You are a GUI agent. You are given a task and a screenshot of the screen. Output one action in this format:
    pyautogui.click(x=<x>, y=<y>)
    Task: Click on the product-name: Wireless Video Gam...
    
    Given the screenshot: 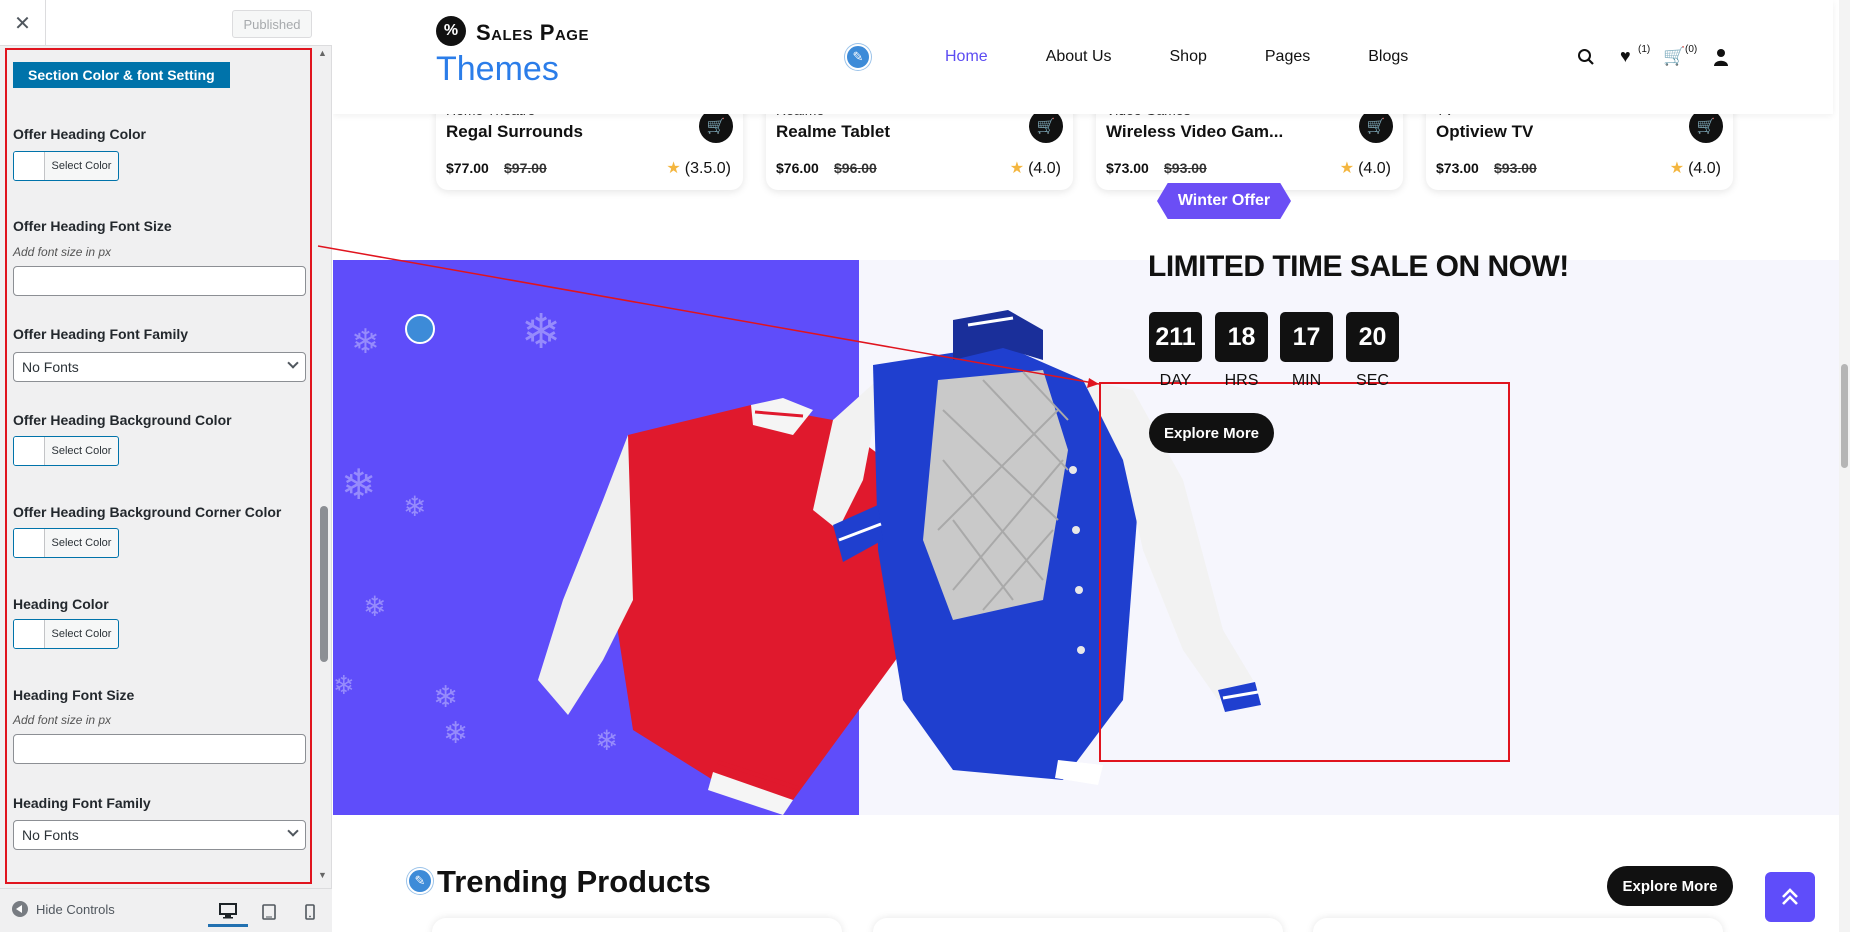 What is the action you would take?
    pyautogui.click(x=1194, y=132)
    